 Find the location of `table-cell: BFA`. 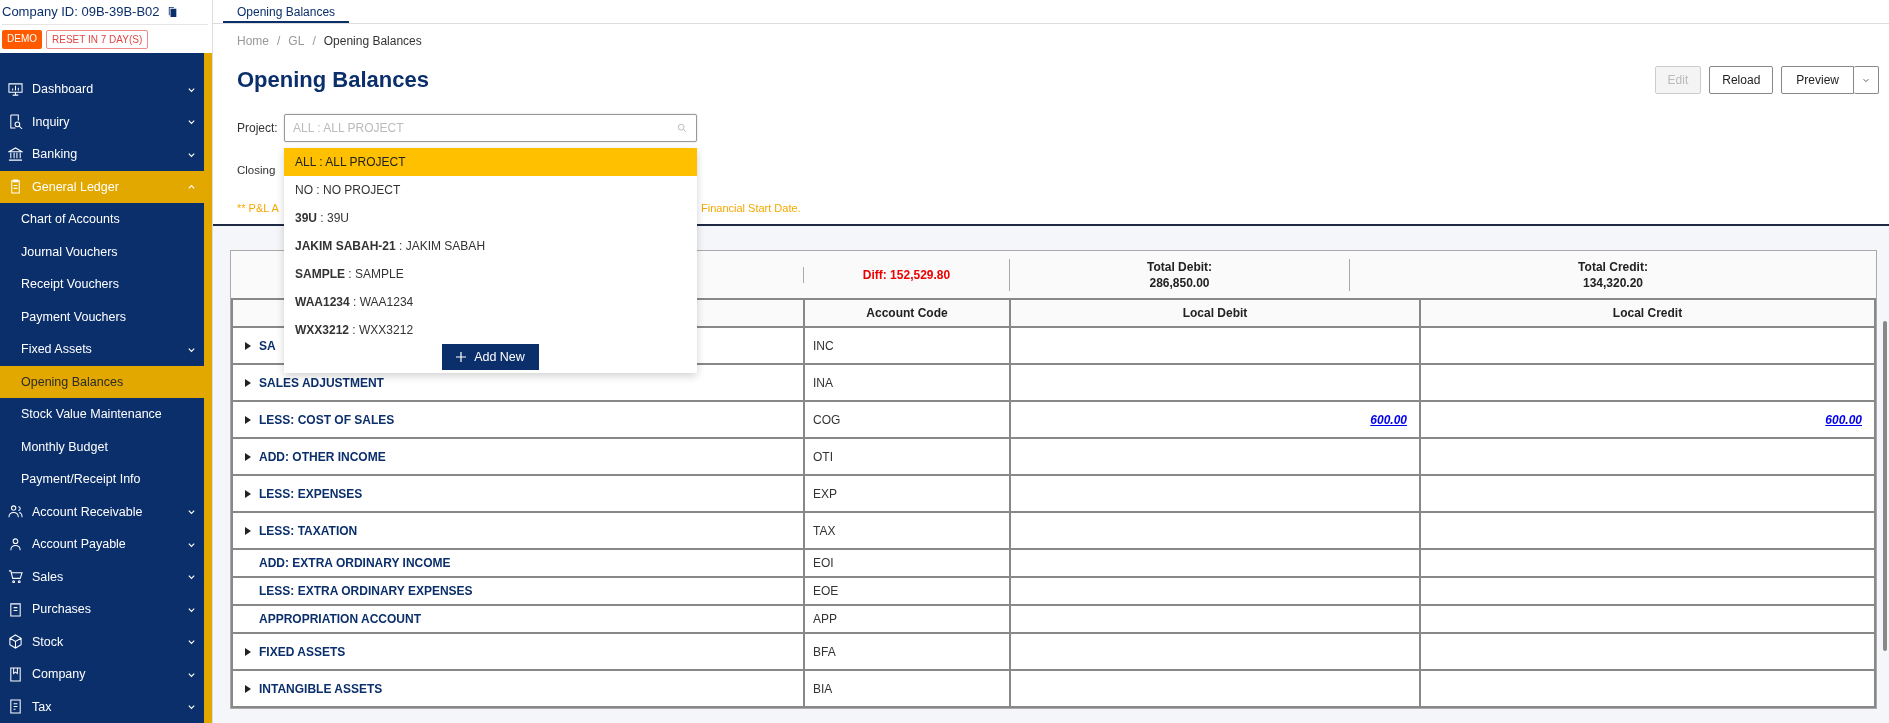

table-cell: BFA is located at coordinates (824, 651).